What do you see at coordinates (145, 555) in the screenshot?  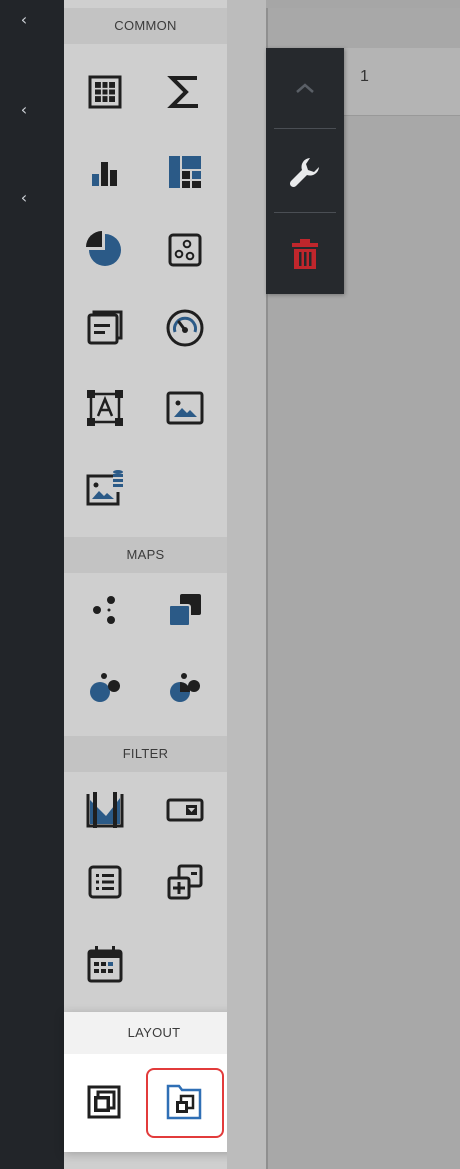 I see `section-header-maps: MAPS` at bounding box center [145, 555].